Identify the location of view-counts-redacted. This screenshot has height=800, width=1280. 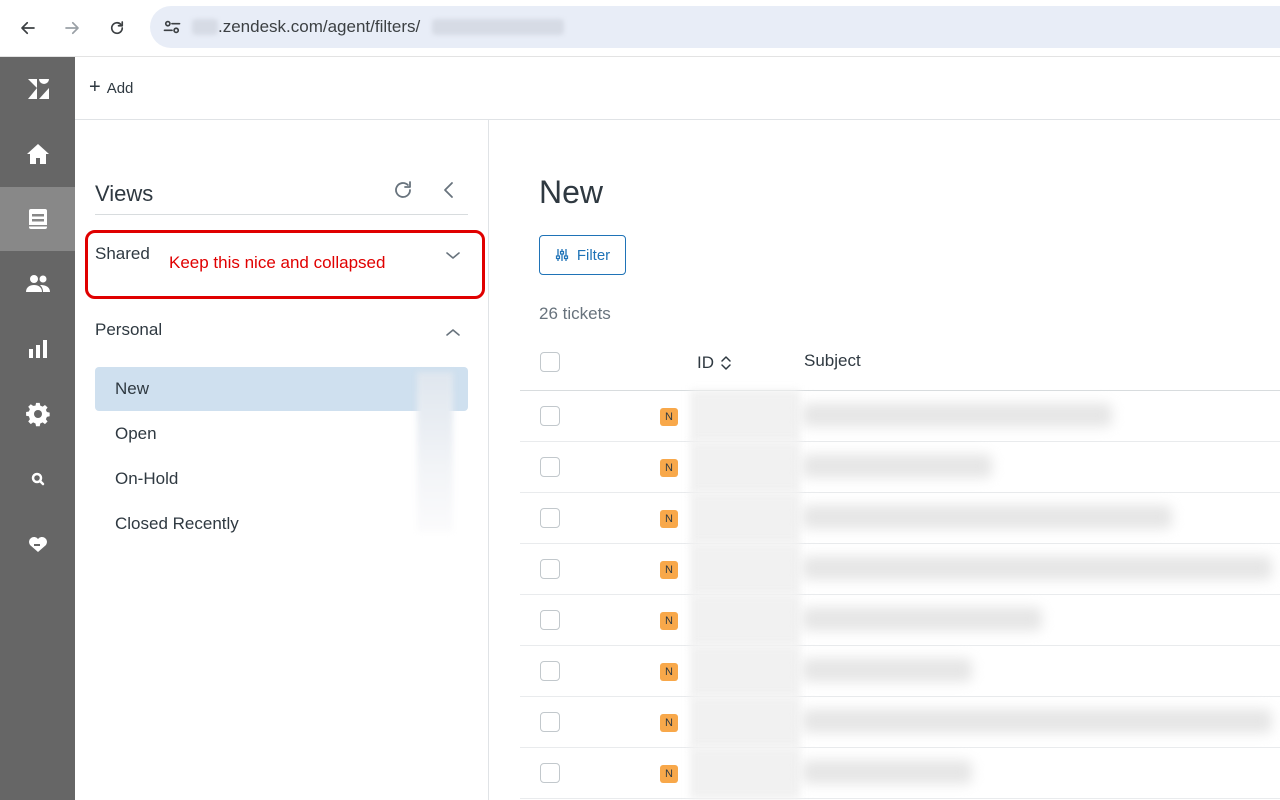
(435, 452).